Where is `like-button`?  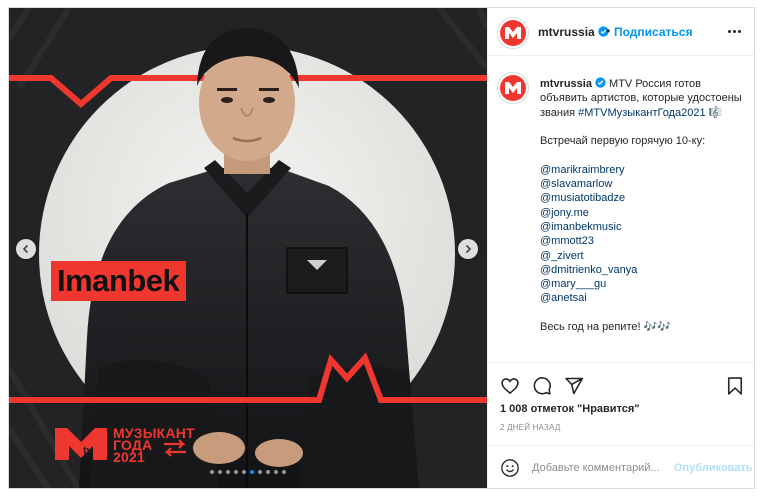
like-button is located at coordinates (510, 386).